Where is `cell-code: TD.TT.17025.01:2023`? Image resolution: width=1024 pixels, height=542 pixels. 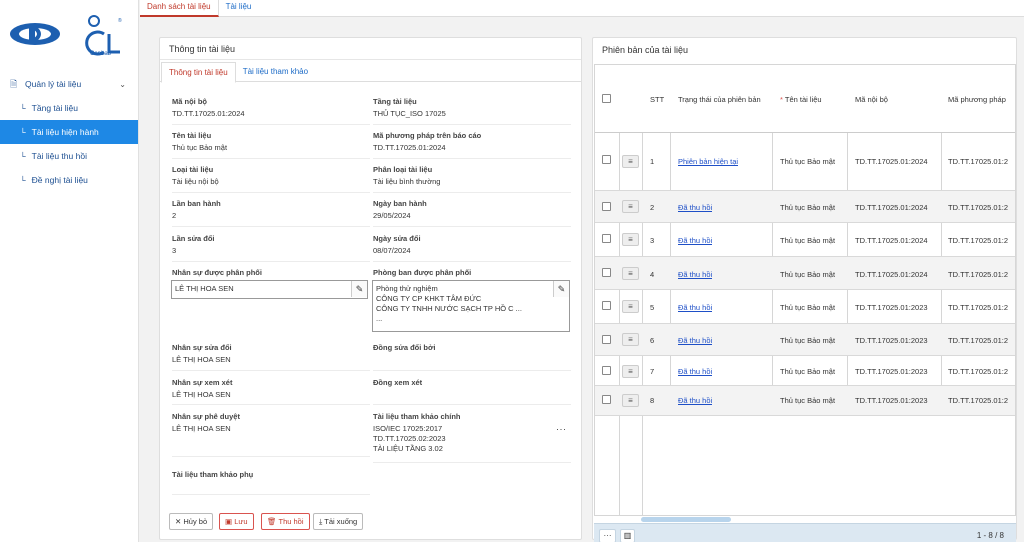
cell-code: TD.TT.17025.01:2023 is located at coordinates (891, 307).